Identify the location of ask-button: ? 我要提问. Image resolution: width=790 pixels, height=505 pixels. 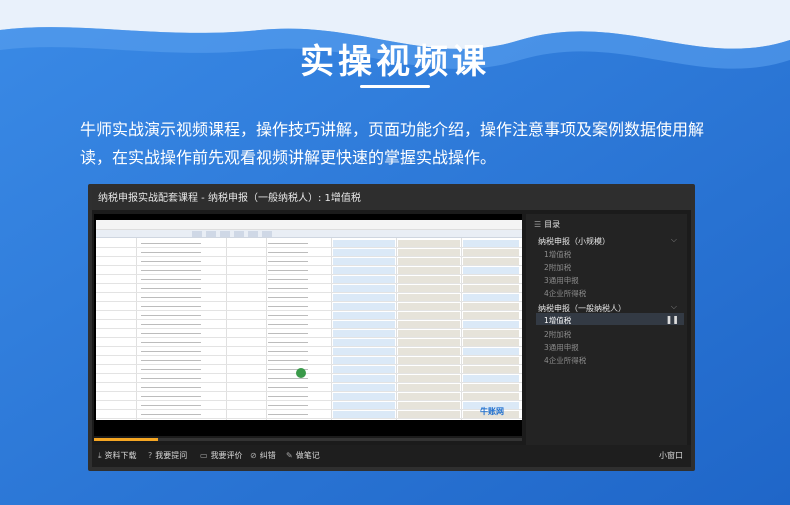
(167, 456).